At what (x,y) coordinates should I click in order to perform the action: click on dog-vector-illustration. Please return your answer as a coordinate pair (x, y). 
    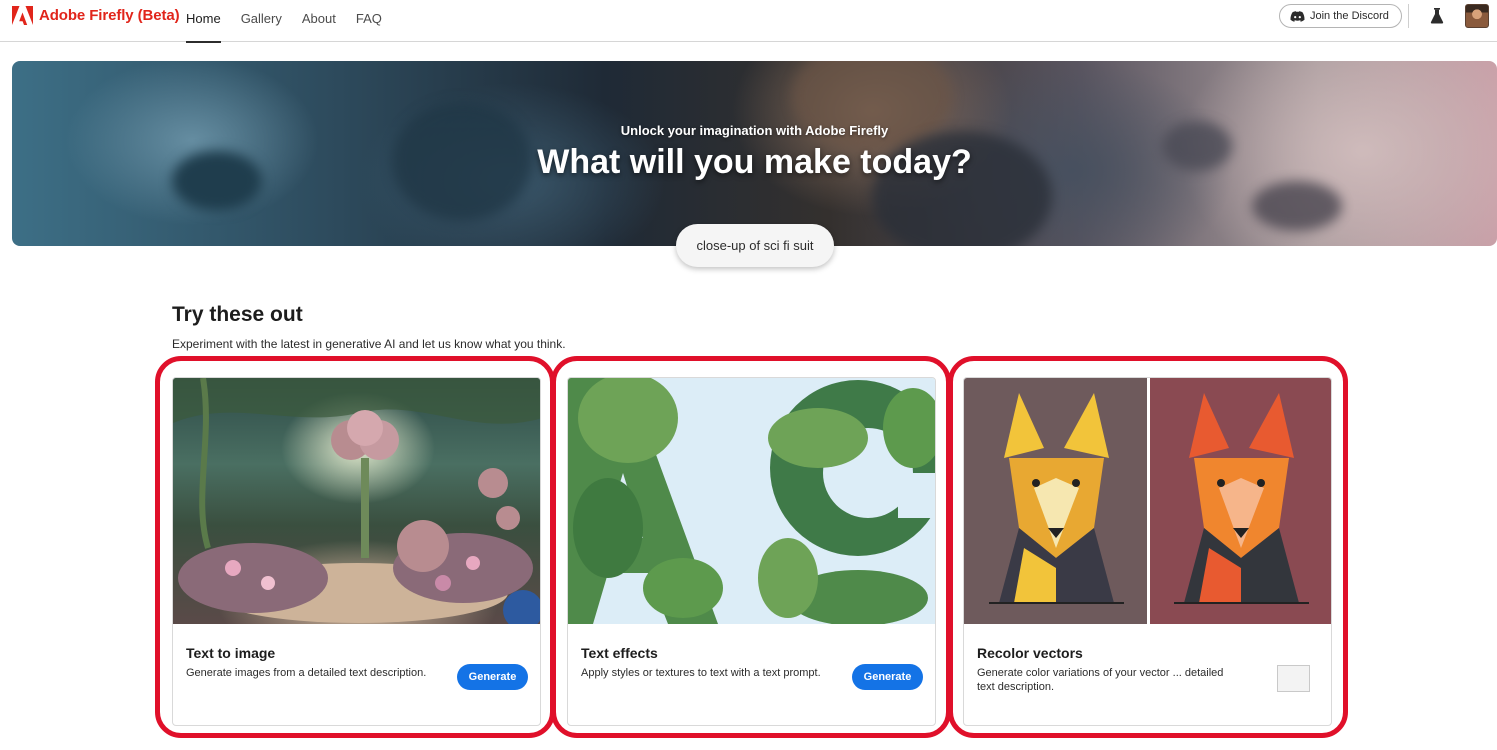
    Looking at the image, I should click on (1149, 501).